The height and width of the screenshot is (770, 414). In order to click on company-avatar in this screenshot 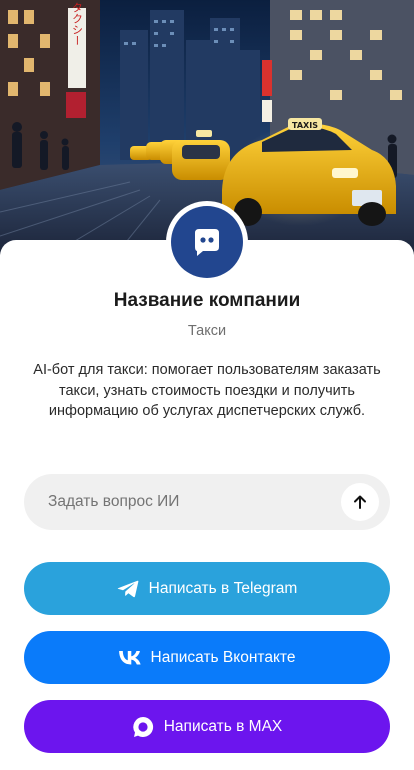, I will do `click(207, 242)`.